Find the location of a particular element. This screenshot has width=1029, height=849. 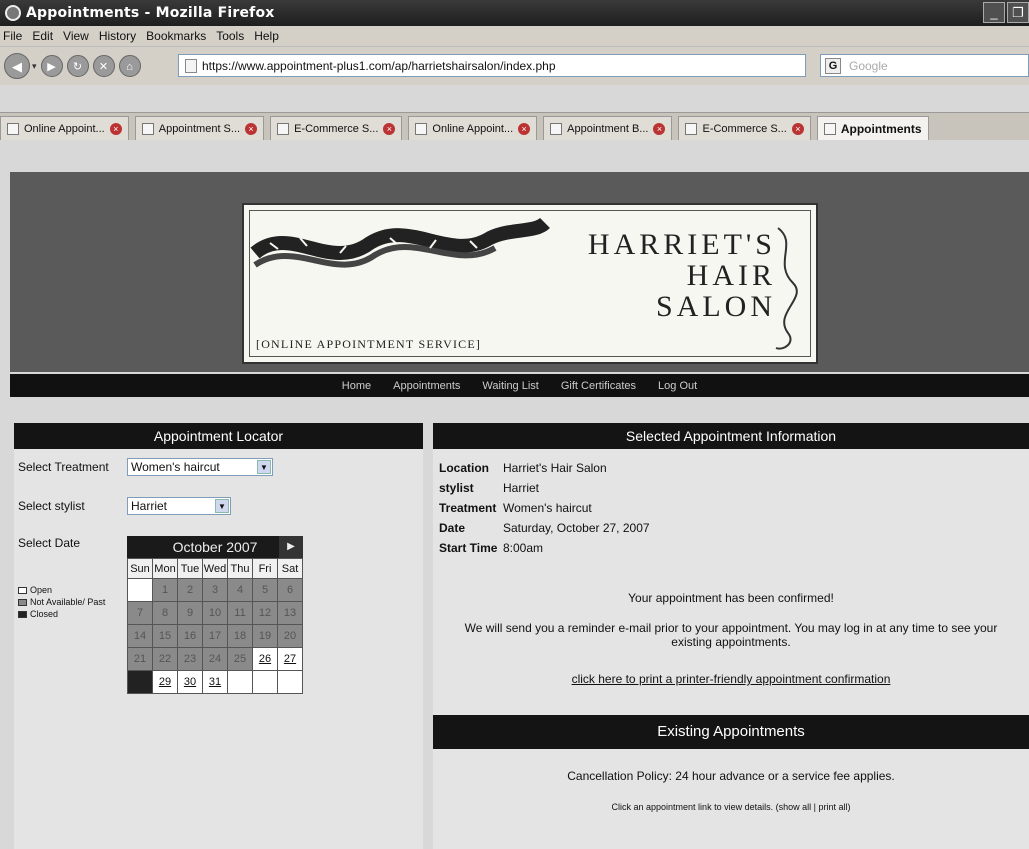

nav-log-out: Log Out is located at coordinates (677, 386).